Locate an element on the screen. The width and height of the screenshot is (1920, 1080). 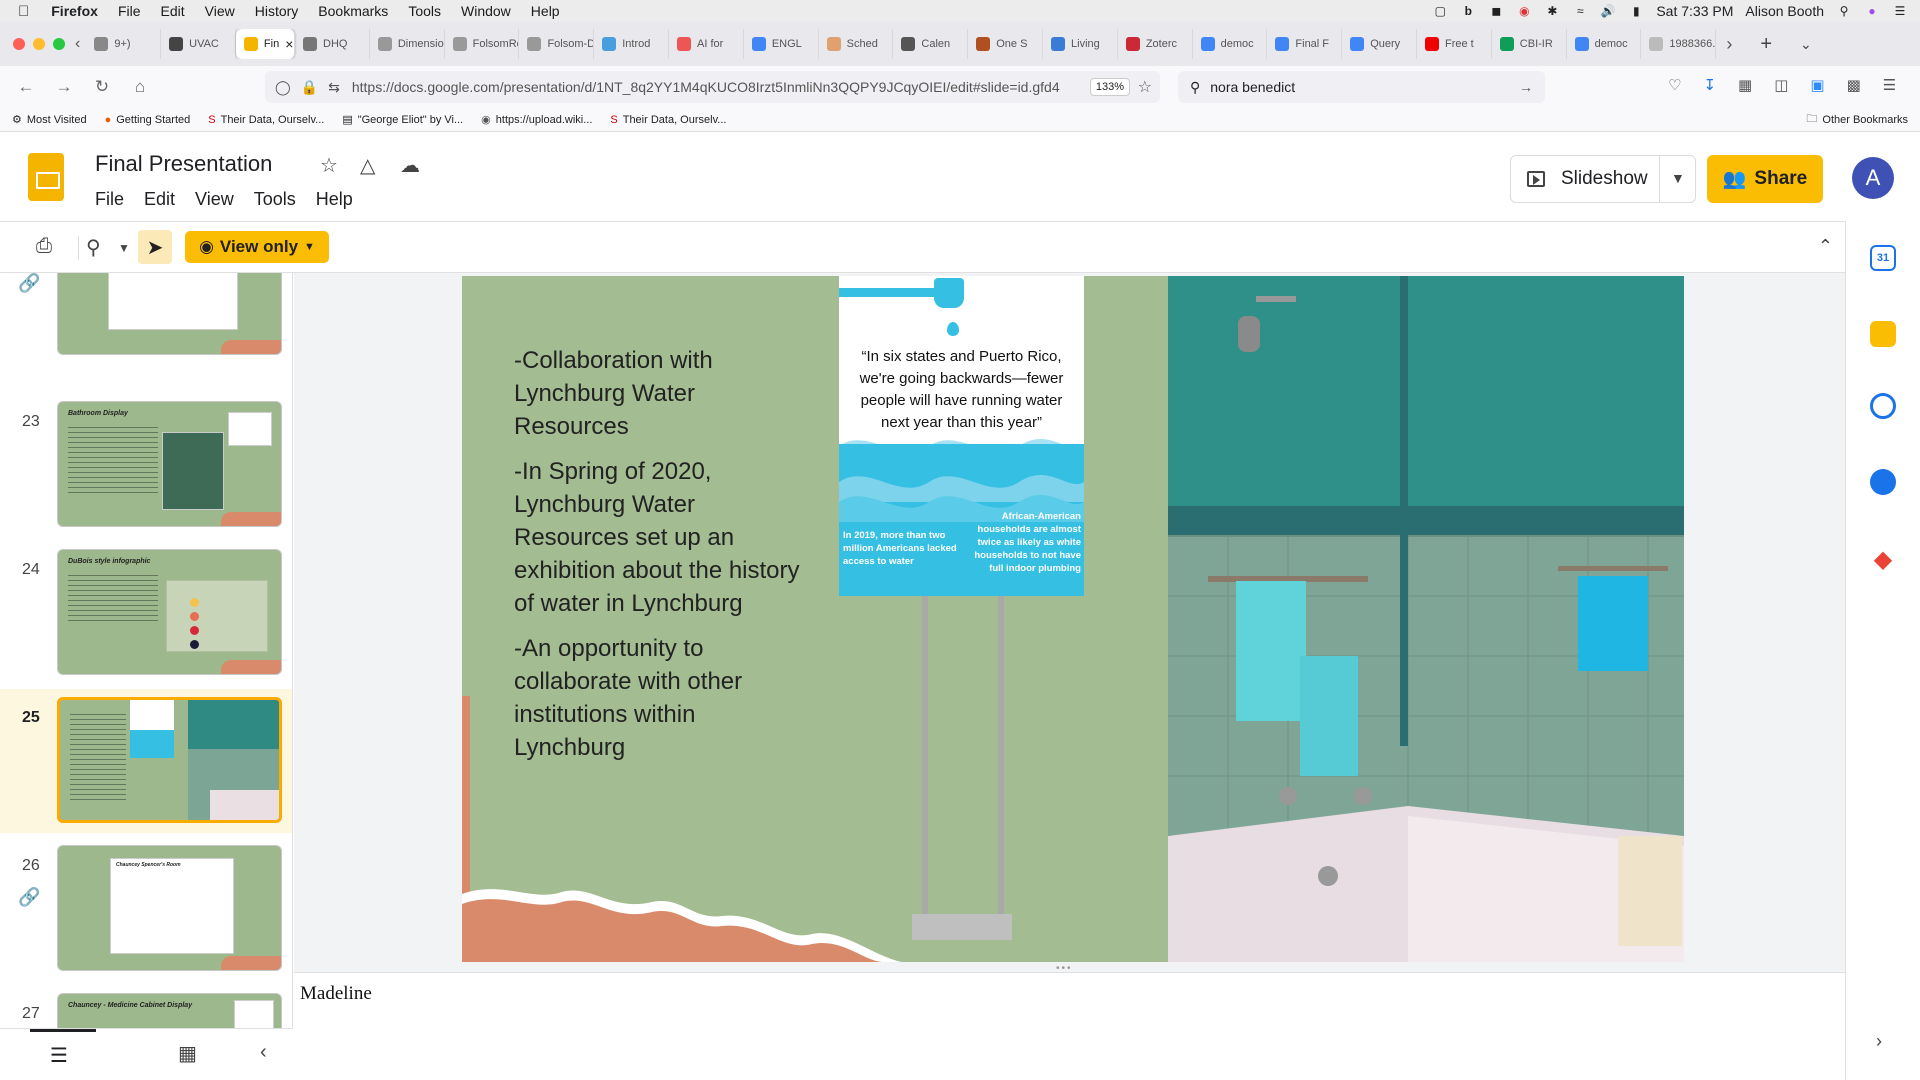
browser-tab: AI for is located at coordinates (706, 44).